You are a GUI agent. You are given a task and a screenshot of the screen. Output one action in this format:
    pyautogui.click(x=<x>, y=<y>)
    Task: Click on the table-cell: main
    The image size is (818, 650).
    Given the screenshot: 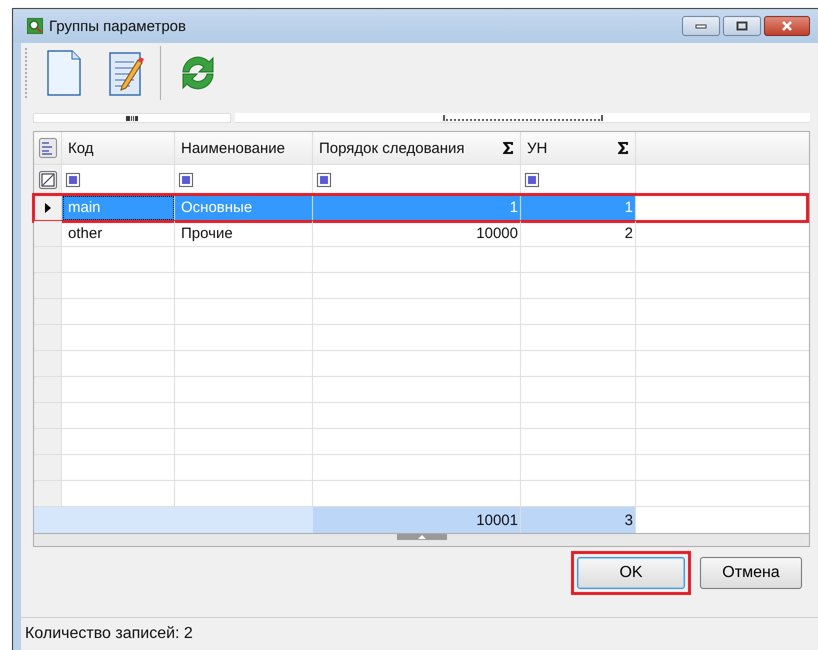 What is the action you would take?
    pyautogui.click(x=118, y=208)
    